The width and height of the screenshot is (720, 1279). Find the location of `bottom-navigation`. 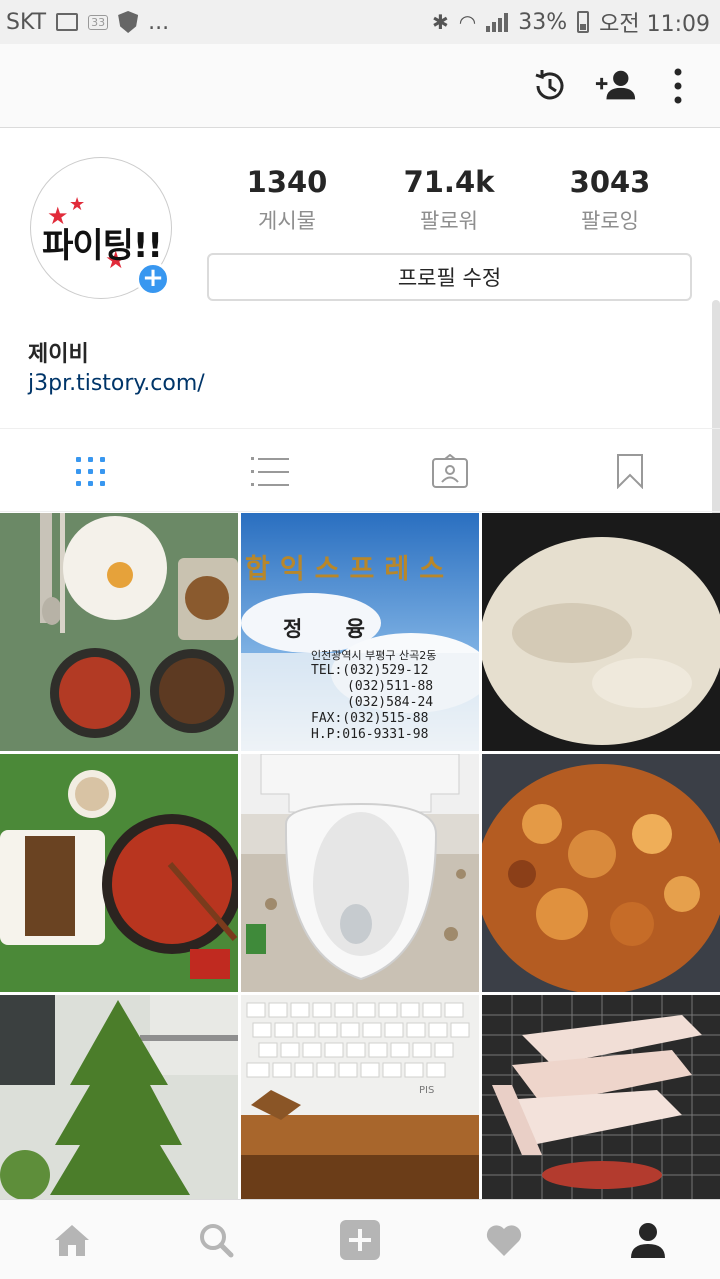

bottom-navigation is located at coordinates (360, 1239).